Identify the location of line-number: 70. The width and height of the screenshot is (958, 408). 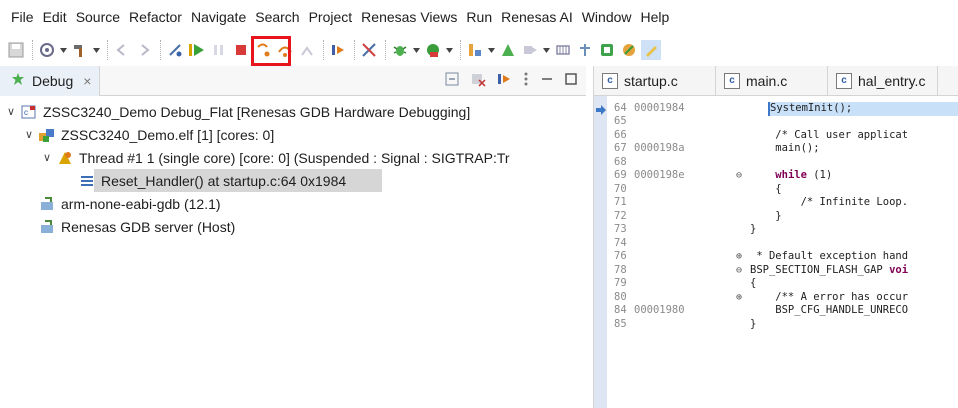
(620, 189).